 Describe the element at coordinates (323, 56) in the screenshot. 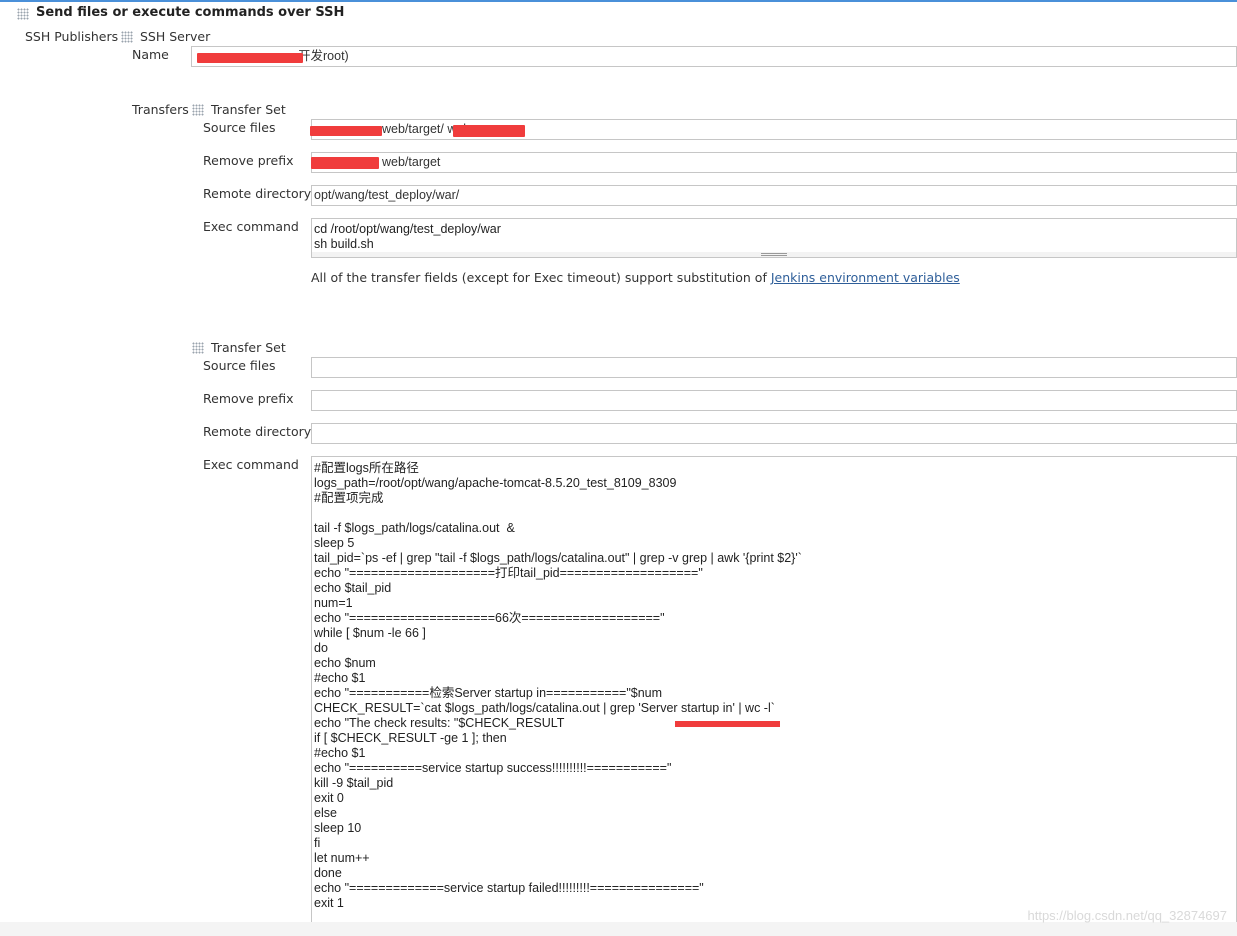

I see `server-name-value: 开发root)` at that location.